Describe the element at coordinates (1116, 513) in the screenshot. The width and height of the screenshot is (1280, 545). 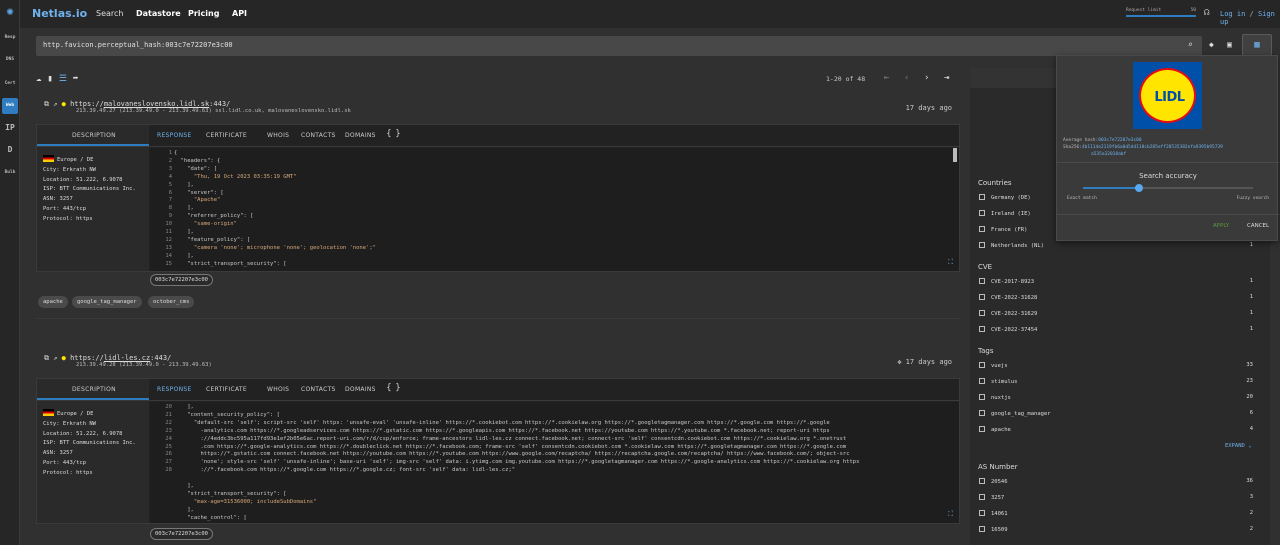
I see `facet-item-asn: 14061 2` at that location.